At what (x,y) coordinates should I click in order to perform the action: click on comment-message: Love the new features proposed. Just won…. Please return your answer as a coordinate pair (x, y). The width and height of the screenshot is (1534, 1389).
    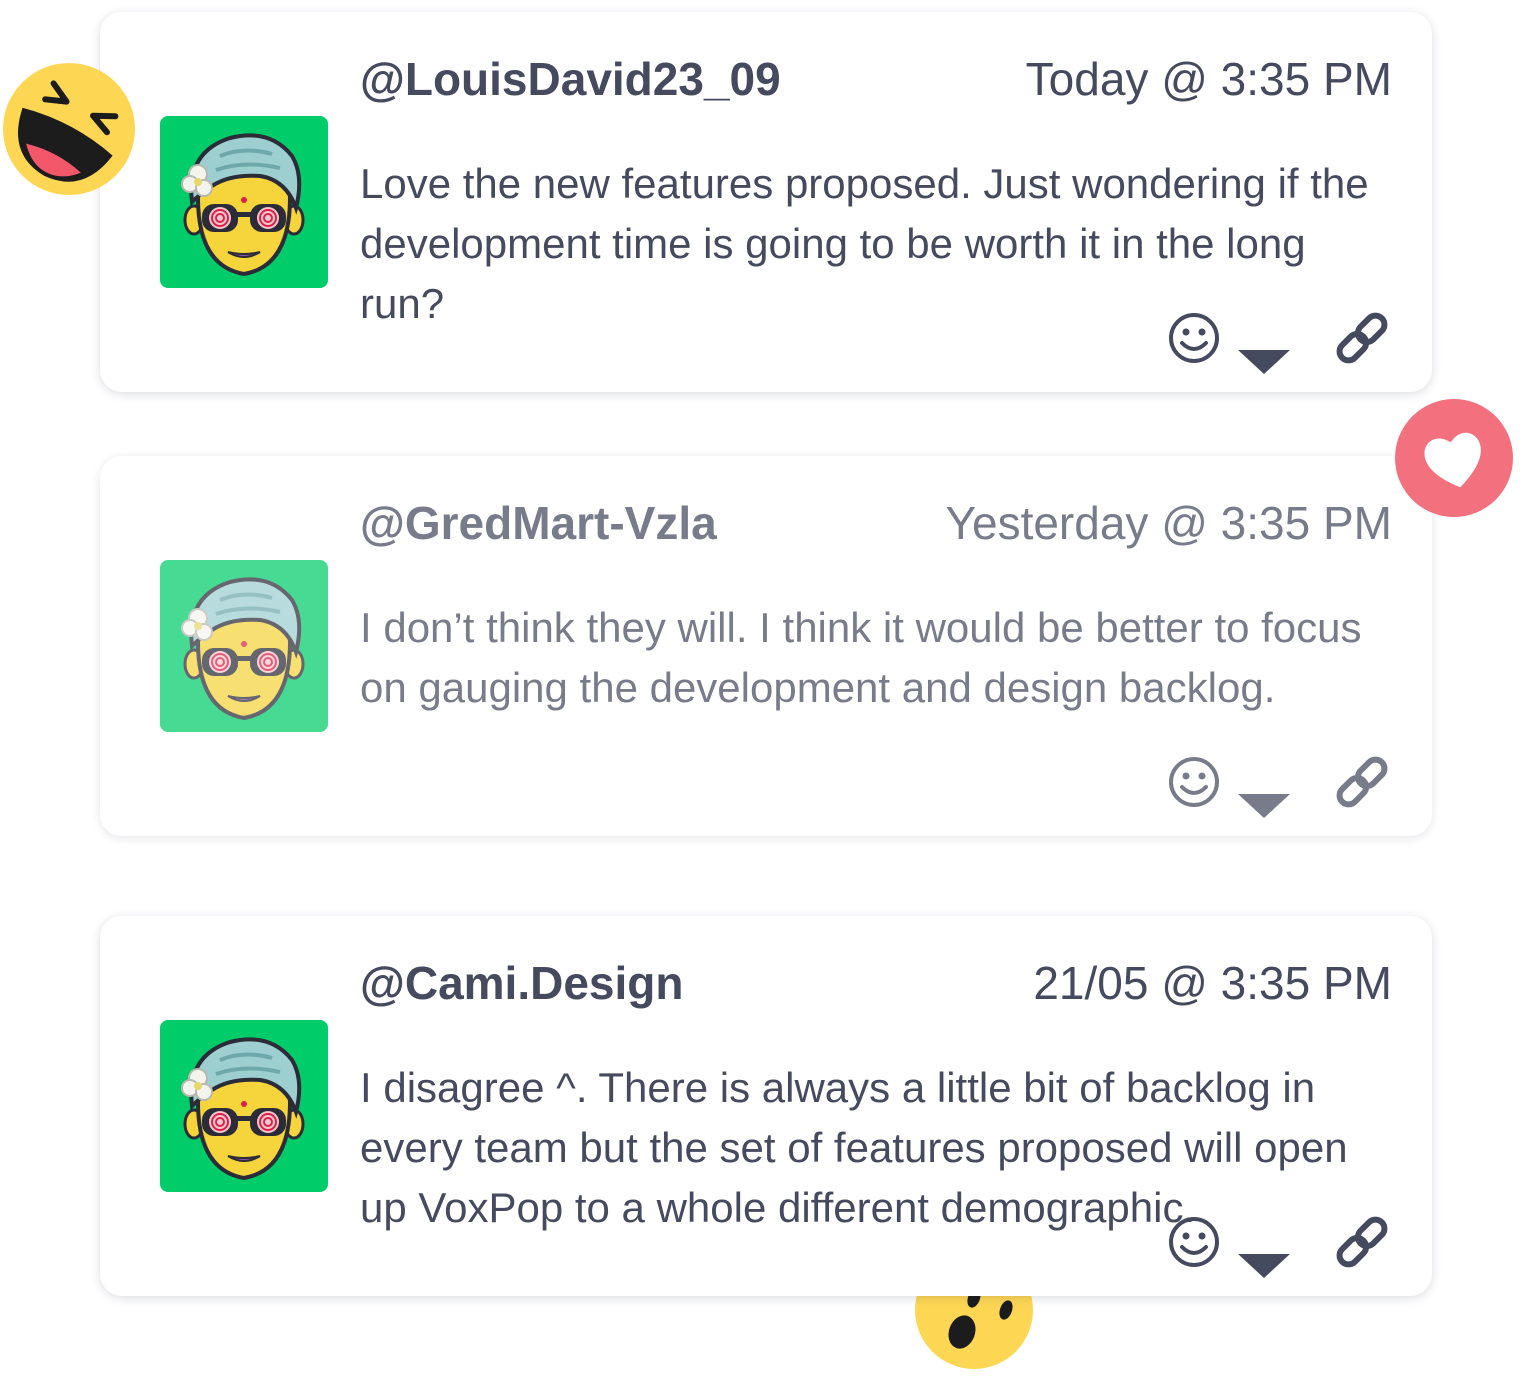
    Looking at the image, I should click on (864, 243).